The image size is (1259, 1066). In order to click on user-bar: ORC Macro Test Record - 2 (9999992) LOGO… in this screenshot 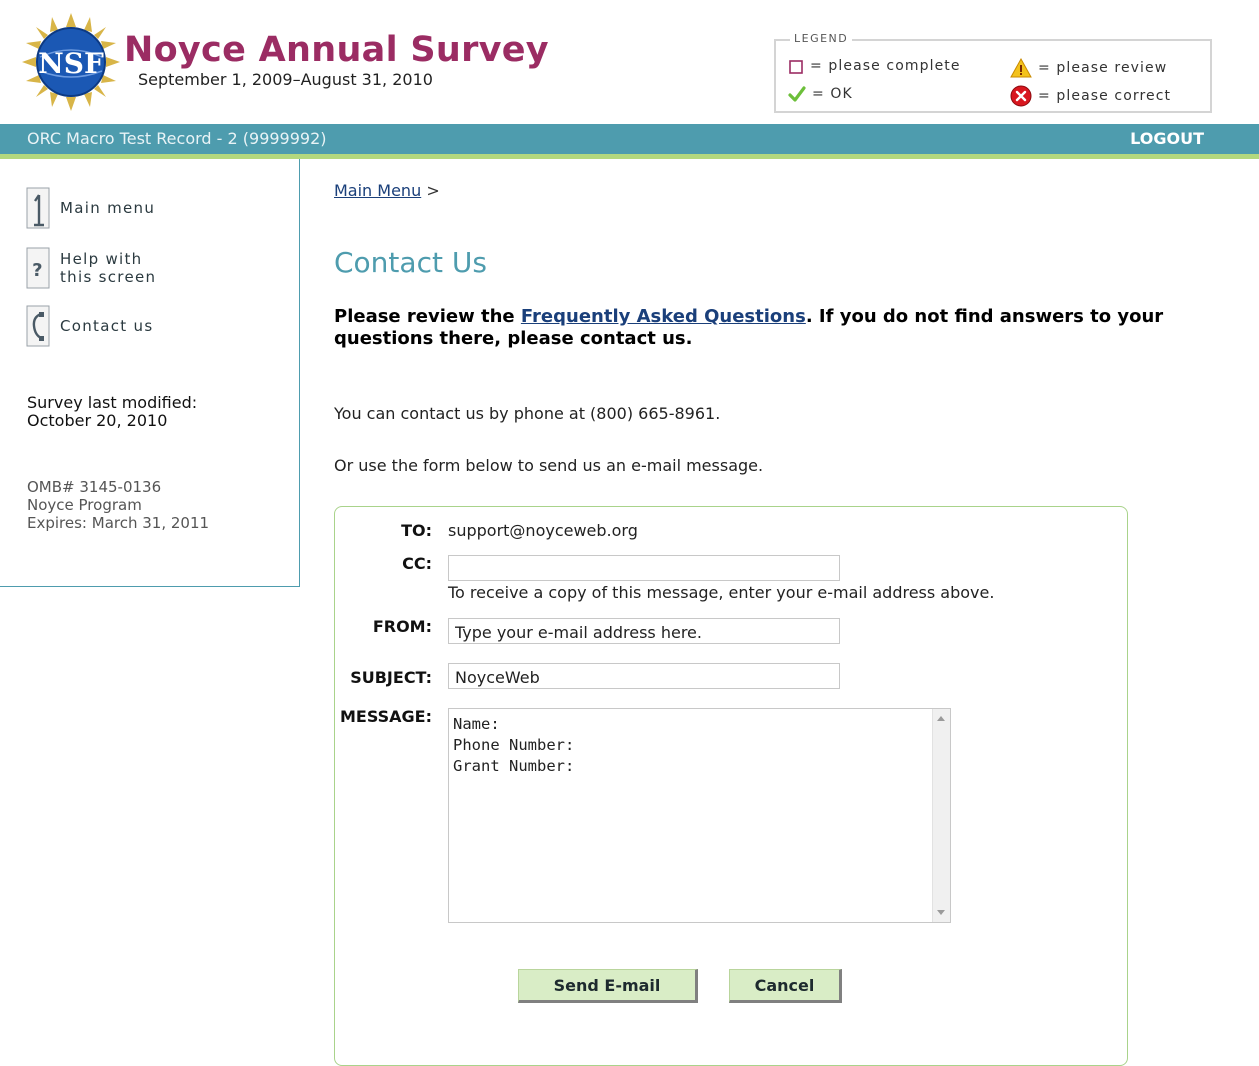, I will do `click(629, 141)`.